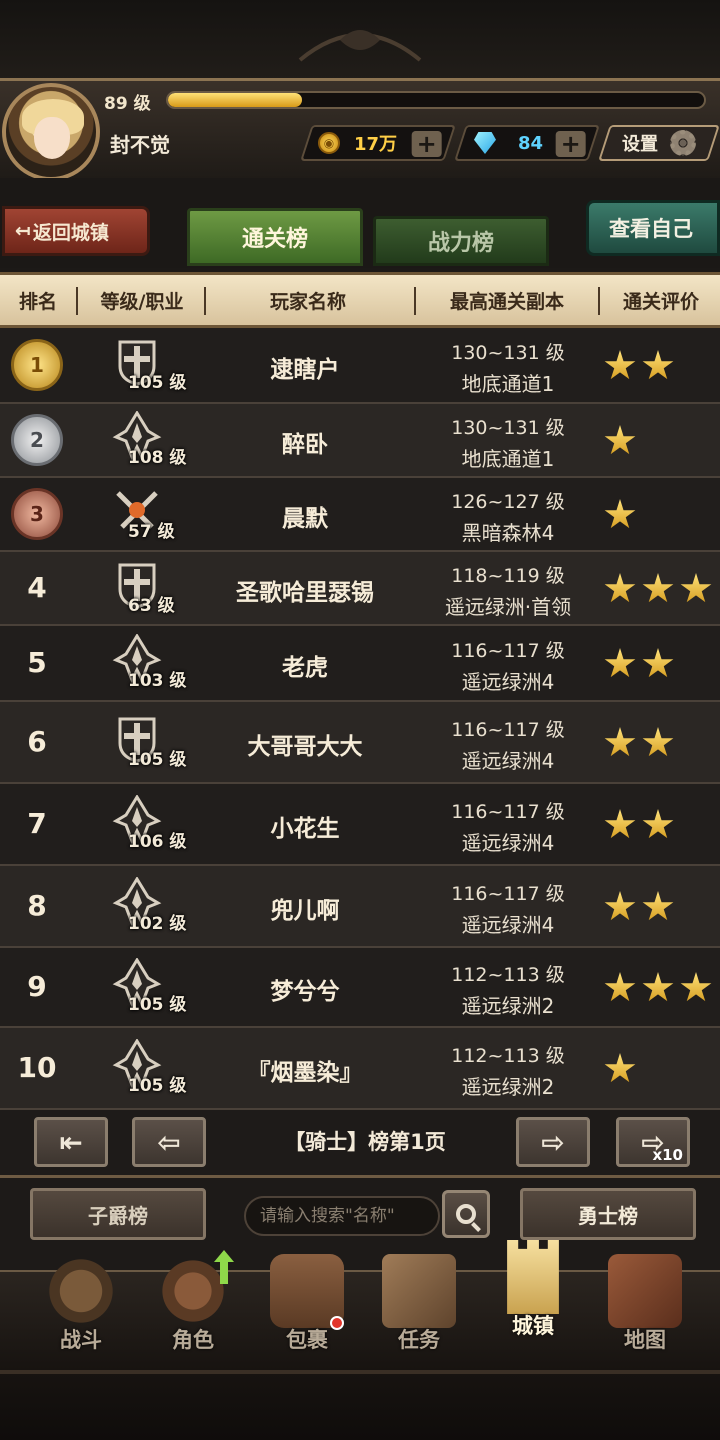 Image resolution: width=720 pixels, height=1440 pixels. Describe the element at coordinates (570, 144) in the screenshot. I see `add-gem-button: +` at that location.